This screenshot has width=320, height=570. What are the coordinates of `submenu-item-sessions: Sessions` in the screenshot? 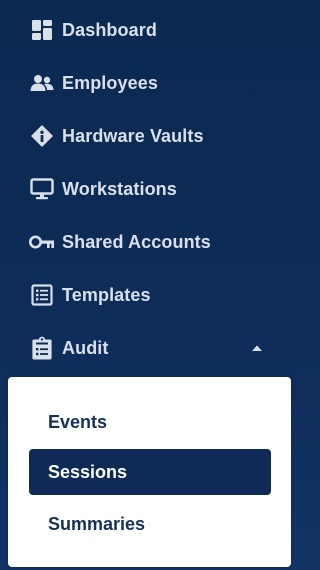 It's located at (150, 472).